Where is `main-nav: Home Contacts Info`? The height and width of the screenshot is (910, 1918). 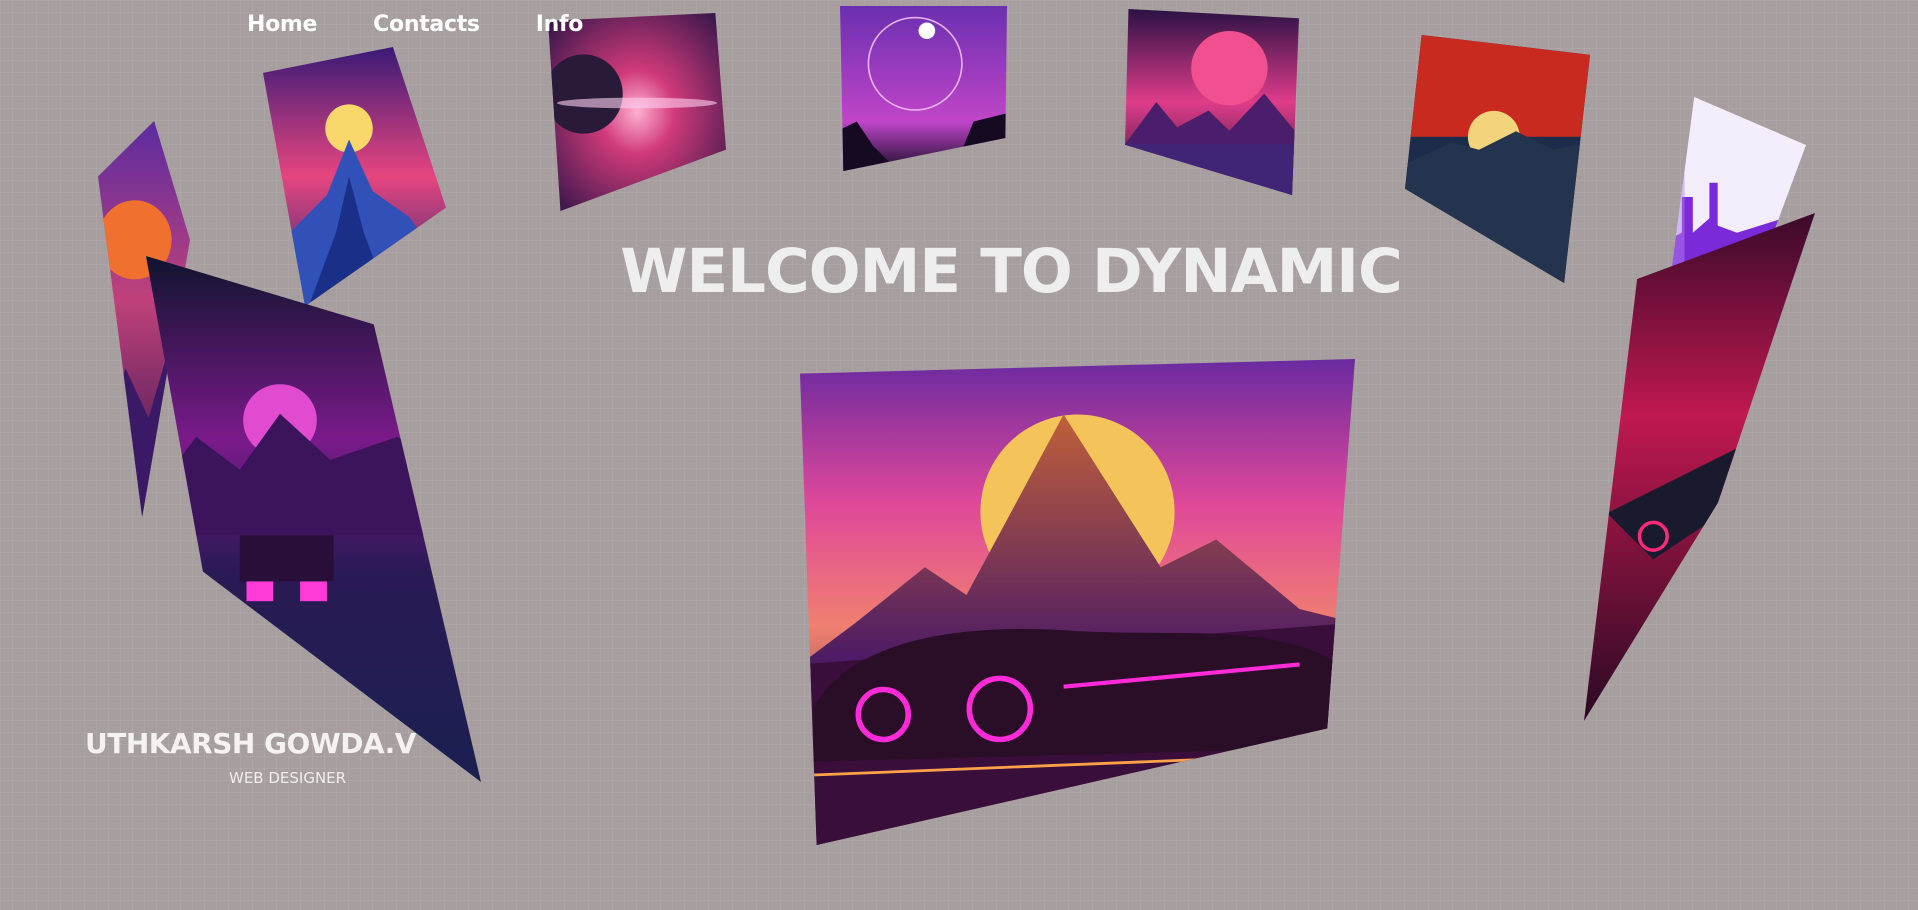
main-nav: Home Contacts Info is located at coordinates (415, 24).